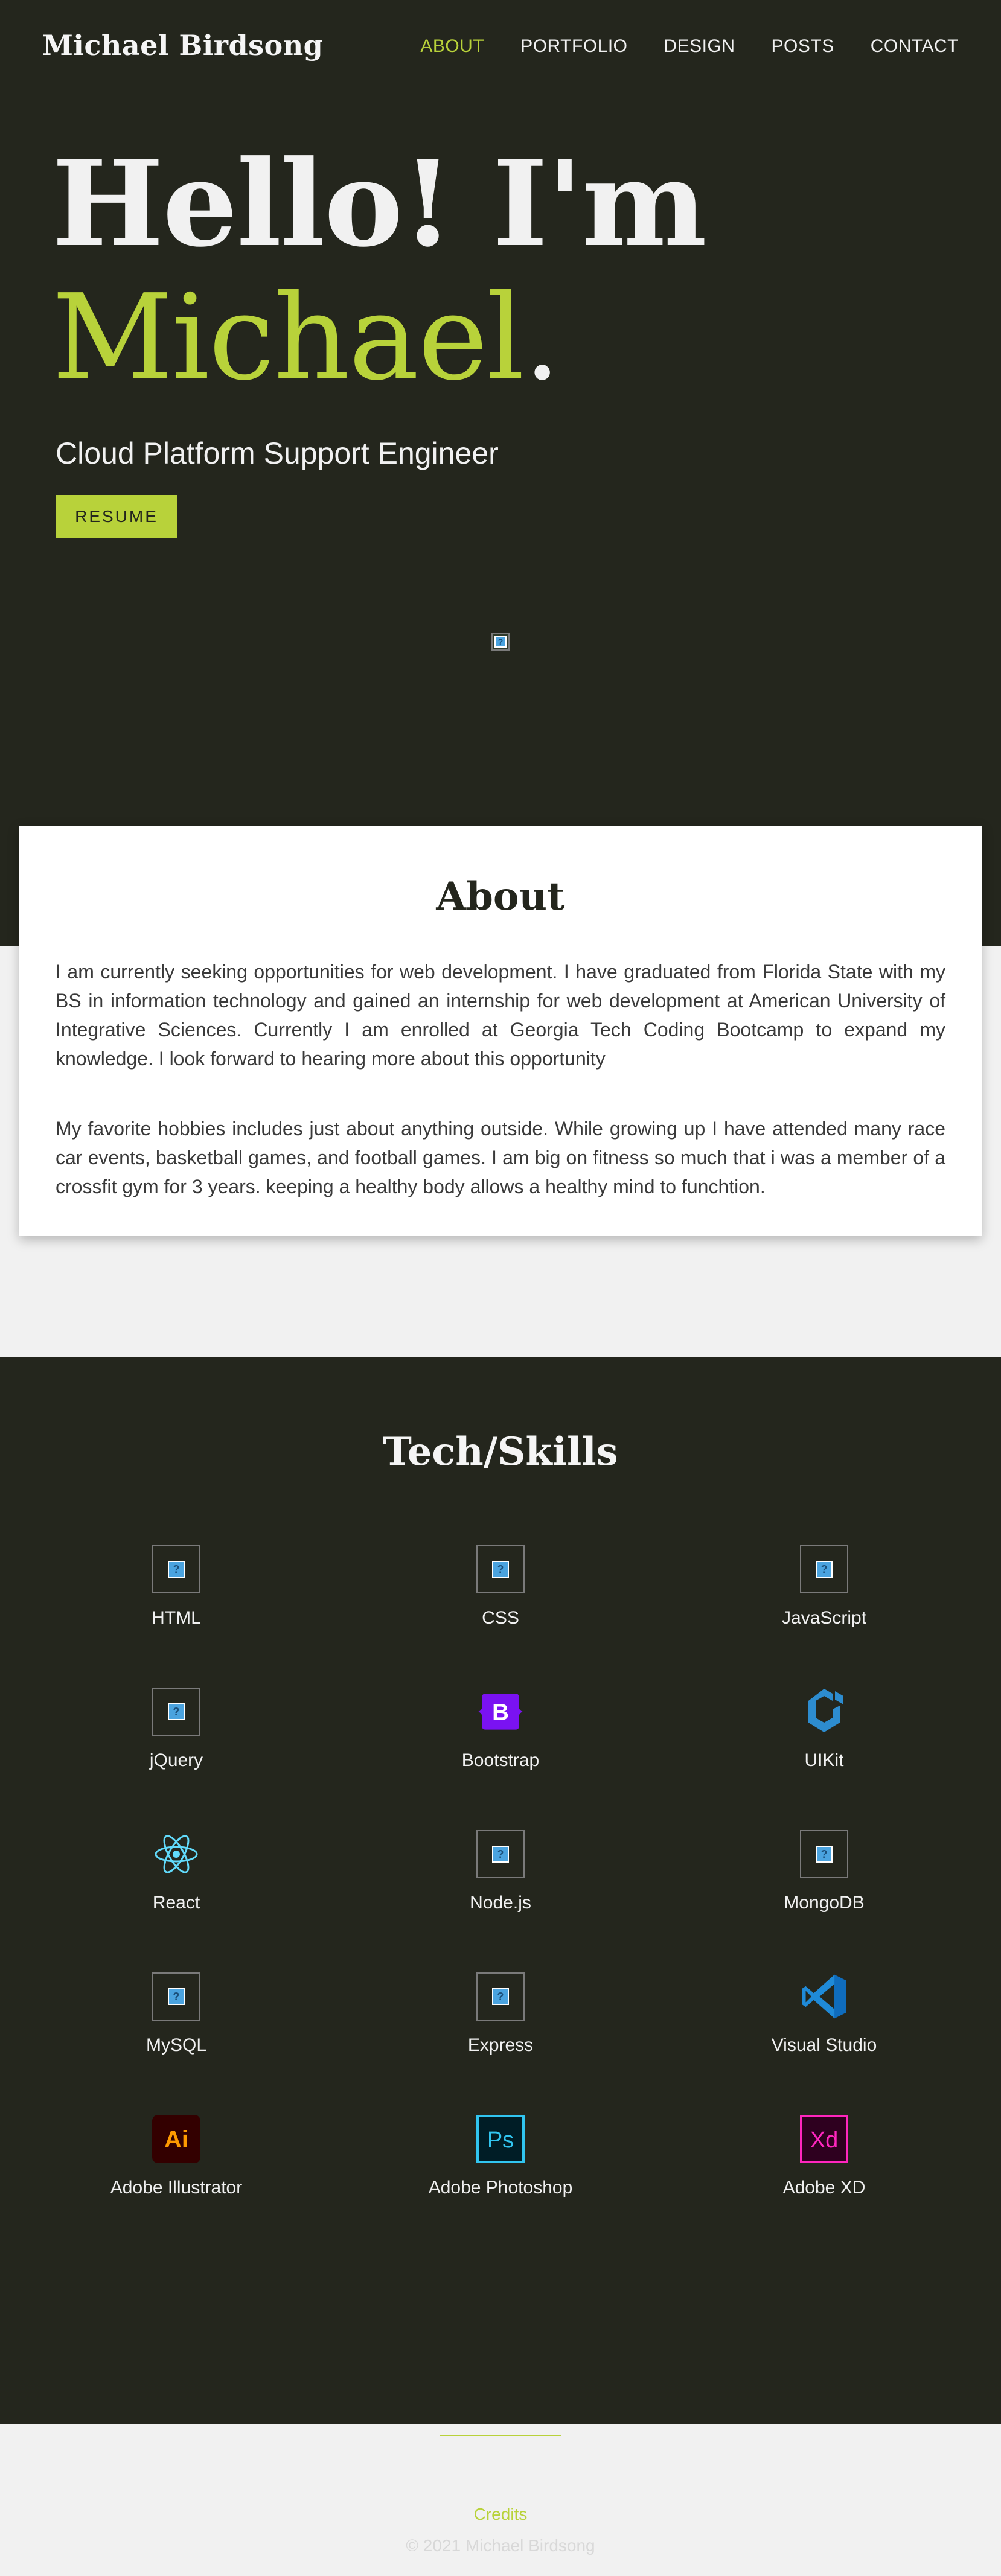  What do you see at coordinates (915, 46) in the screenshot?
I see `nav-link-contact: CONTACT` at bounding box center [915, 46].